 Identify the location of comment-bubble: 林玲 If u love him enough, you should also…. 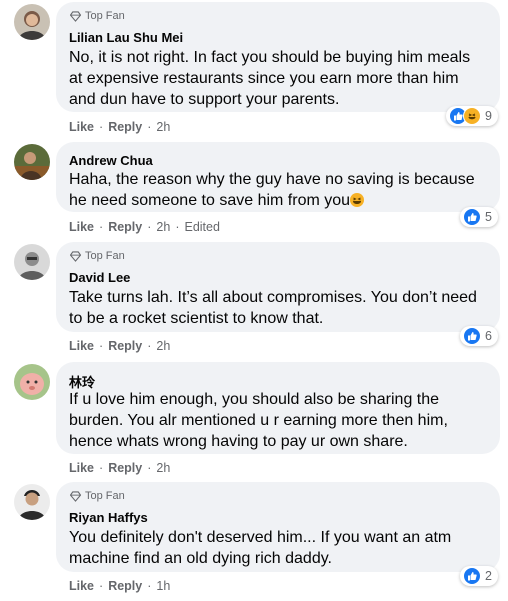
(278, 408).